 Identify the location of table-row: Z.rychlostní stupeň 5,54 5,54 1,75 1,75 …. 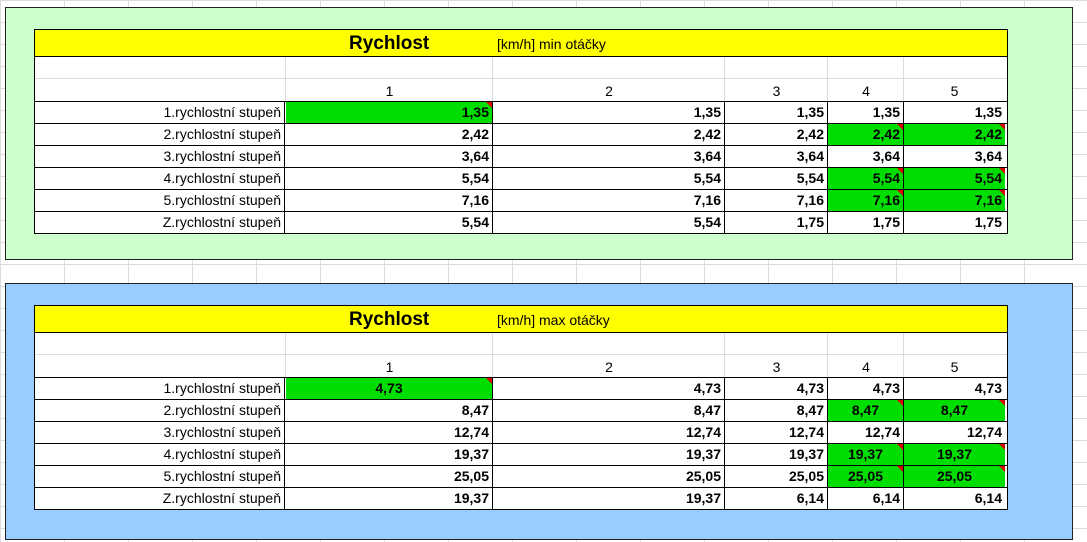
(521, 222).